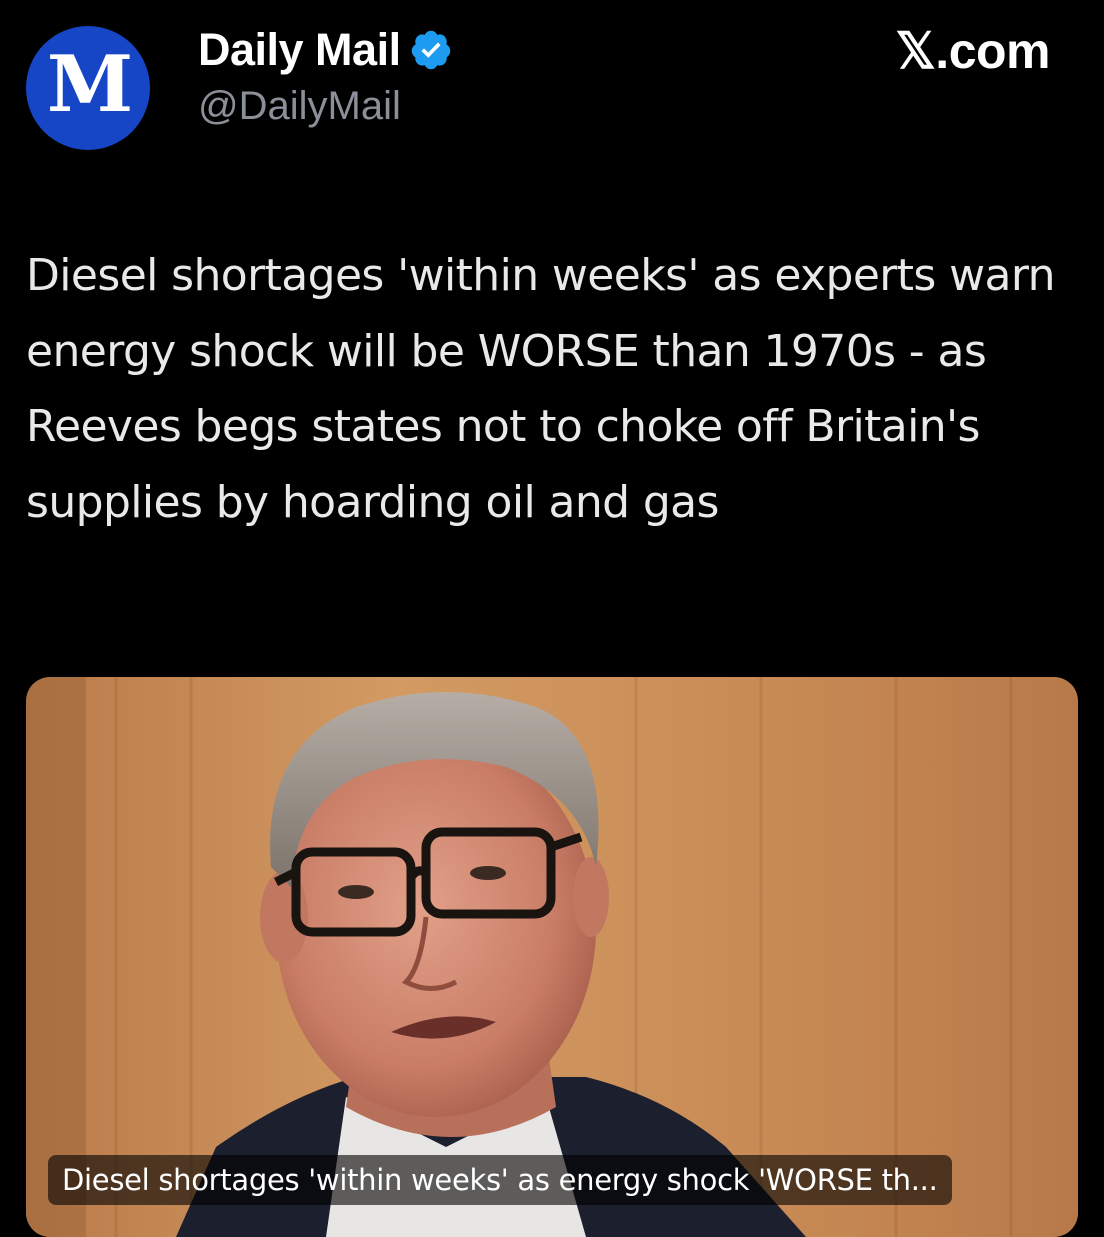 This screenshot has width=1104, height=1237. Describe the element at coordinates (430, 50) in the screenshot. I see `verified-badge-icon` at that location.